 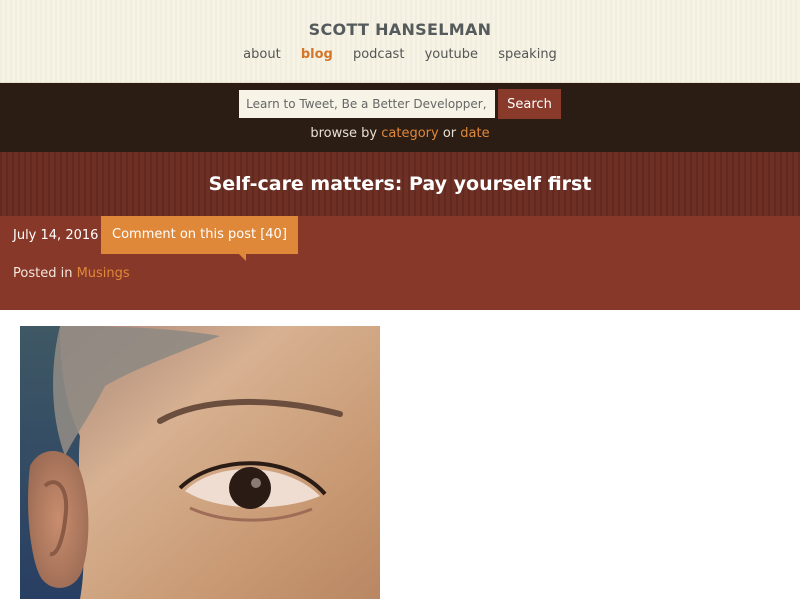 What do you see at coordinates (400, 273) in the screenshot?
I see `posted-in: Posted in Musings` at bounding box center [400, 273].